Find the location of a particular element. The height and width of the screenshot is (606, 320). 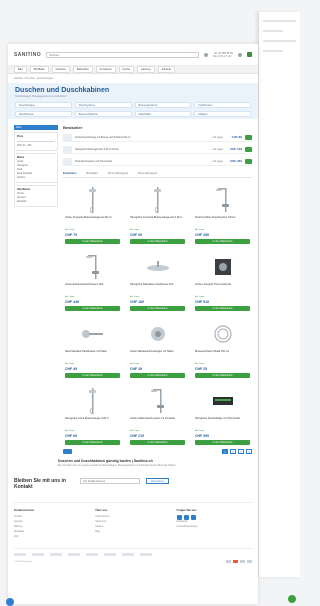

footer-link: Kundenbewertungen is located at coordinates (214, 527).